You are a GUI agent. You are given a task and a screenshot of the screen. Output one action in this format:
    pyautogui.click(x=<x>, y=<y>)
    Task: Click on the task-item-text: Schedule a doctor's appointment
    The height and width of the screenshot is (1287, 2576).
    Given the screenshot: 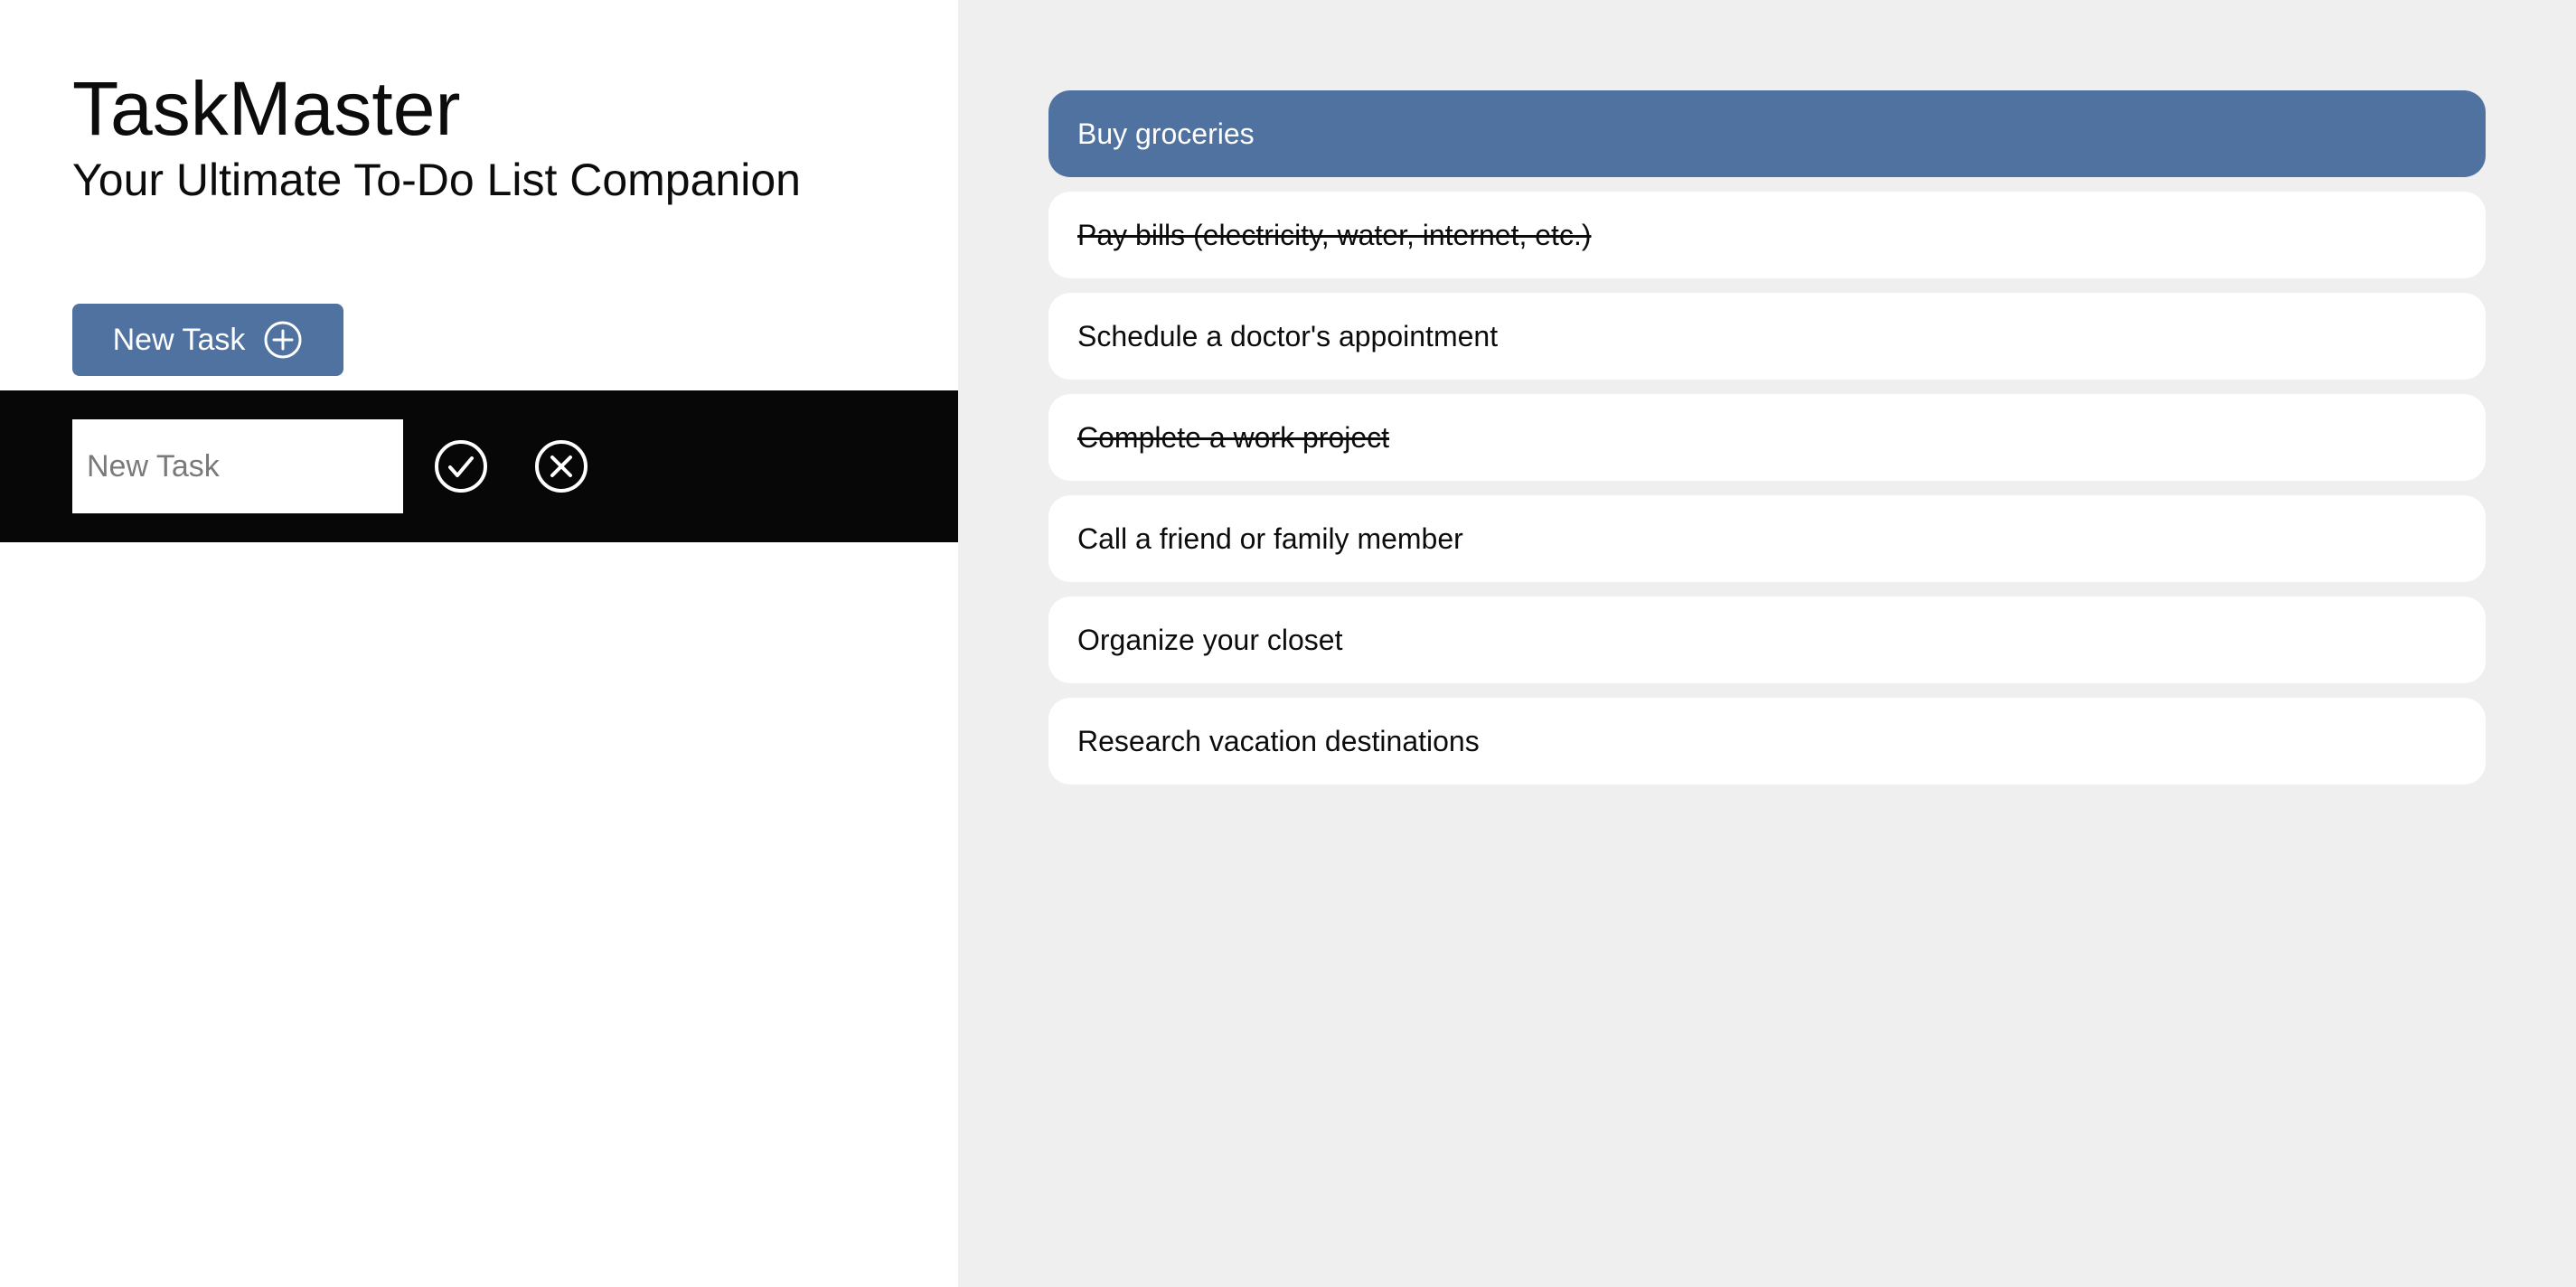 What is the action you would take?
    pyautogui.click(x=1288, y=335)
    